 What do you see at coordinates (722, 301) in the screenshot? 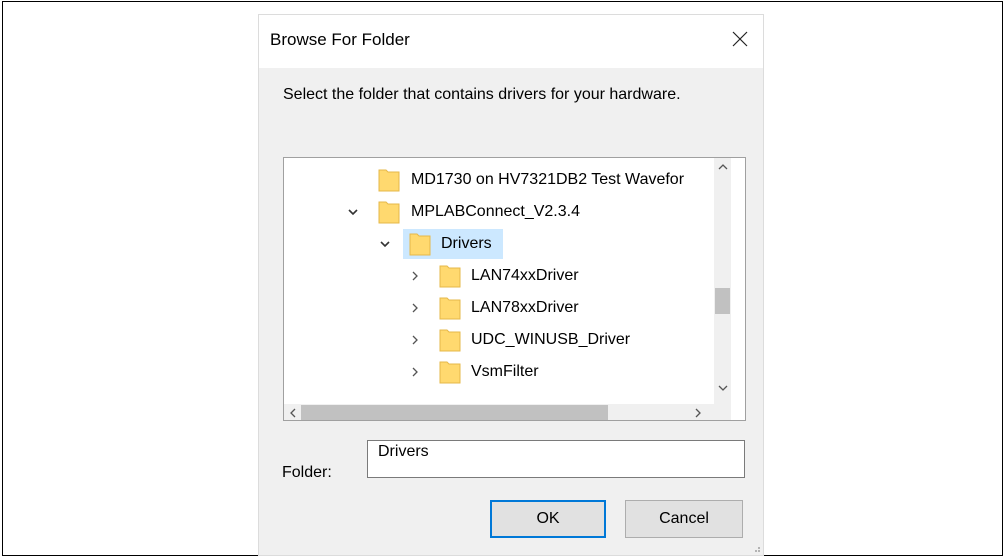
I see `vertical-scroll-thumb` at bounding box center [722, 301].